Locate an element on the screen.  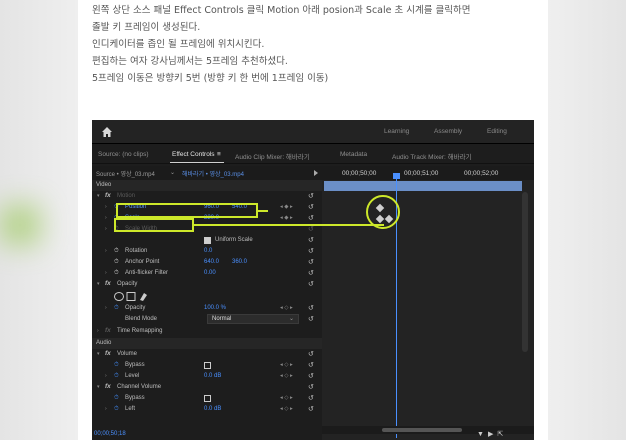
prop-rotation: › ⏱ Rotation 0.0 ↺ is located at coordinates (207, 251).